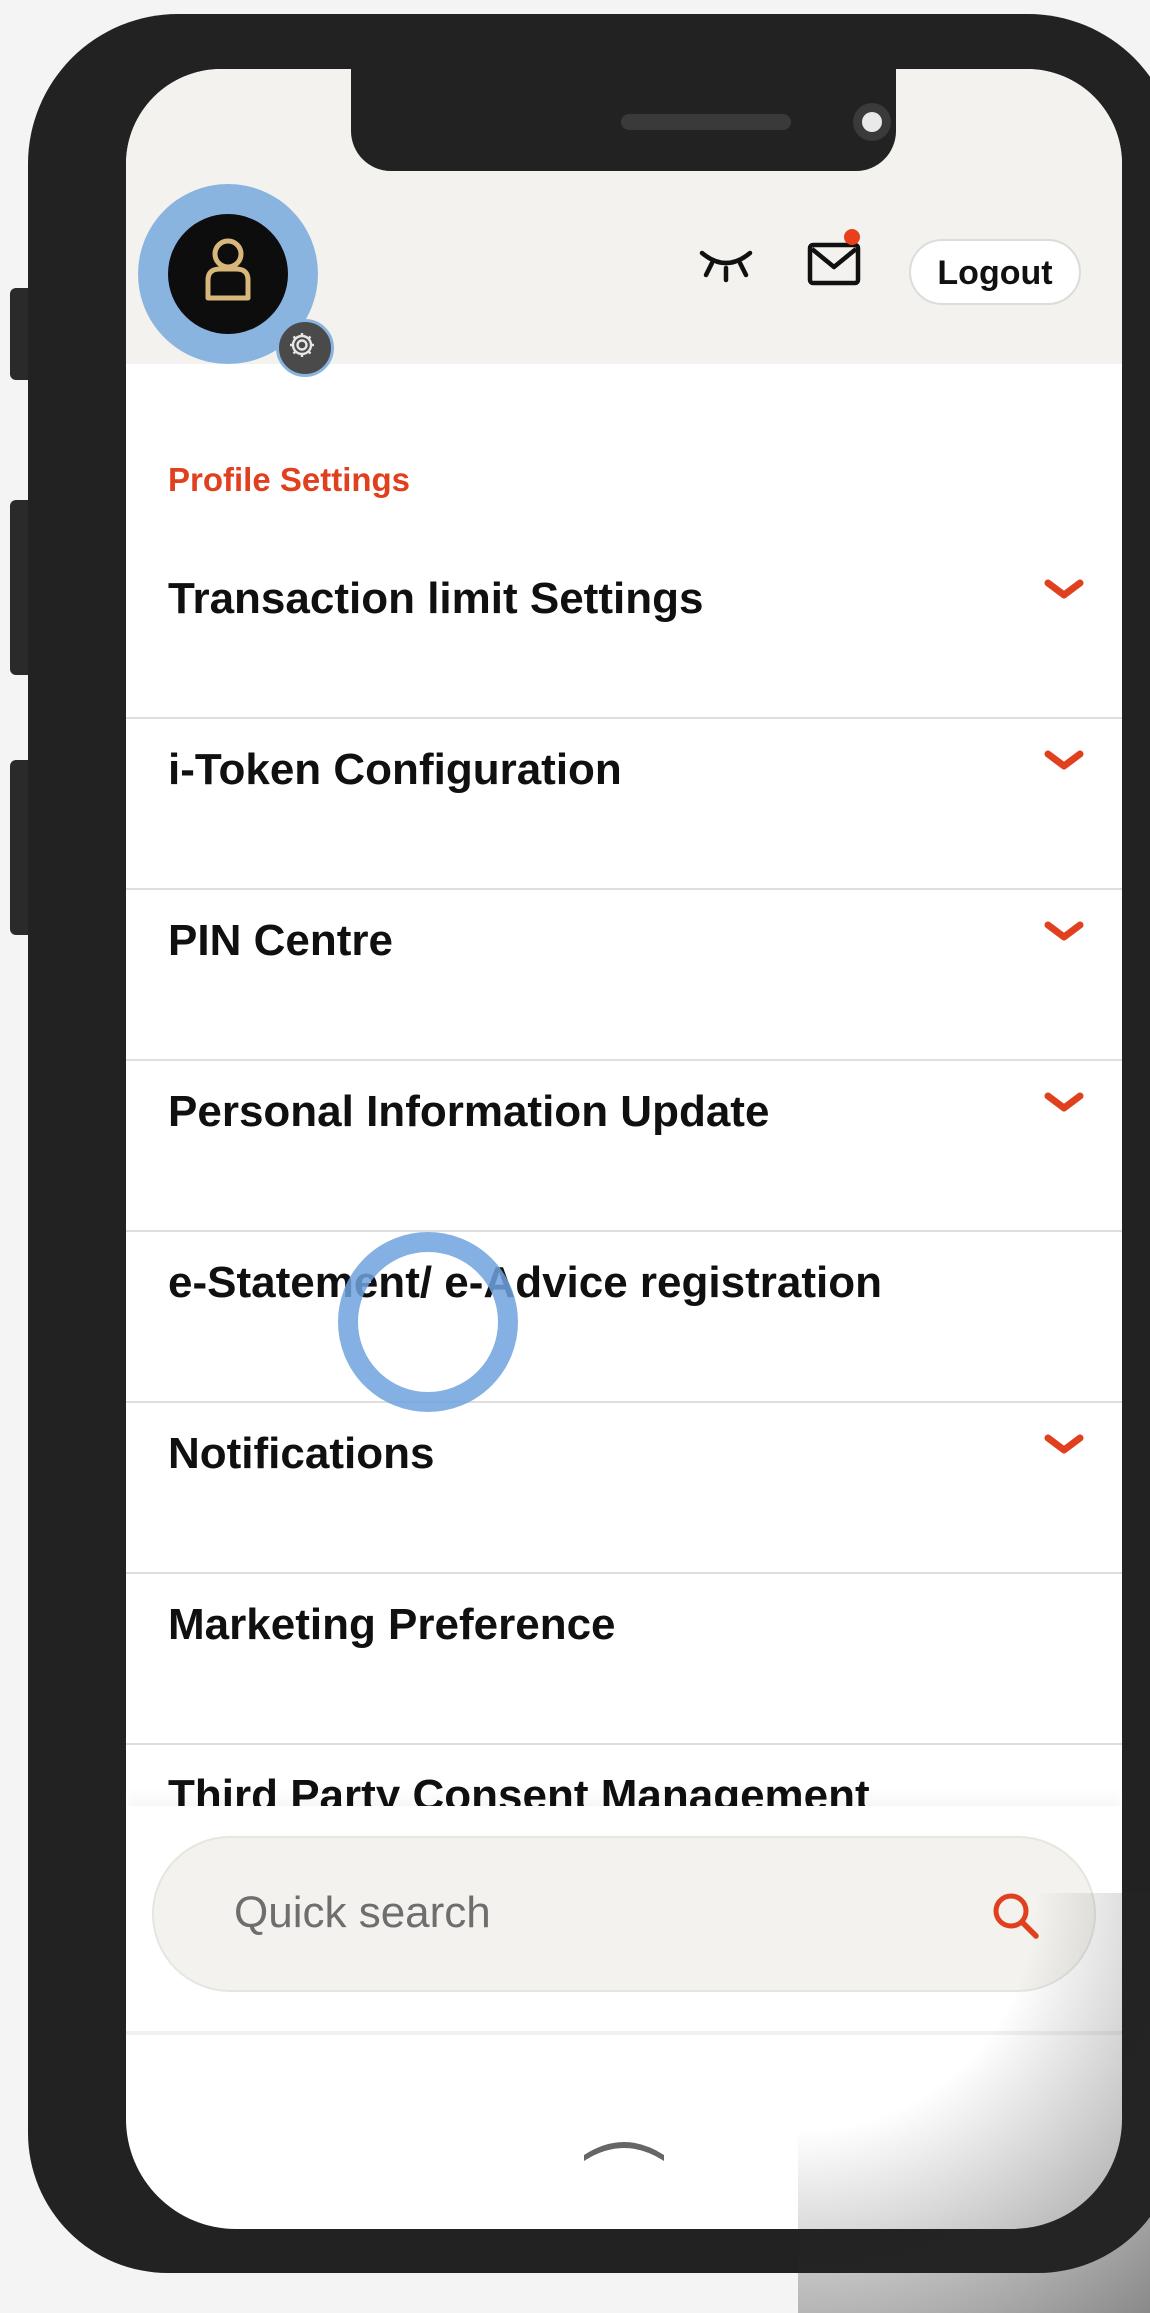 The width and height of the screenshot is (1150, 2313). I want to click on mail-icon, so click(835, 263).